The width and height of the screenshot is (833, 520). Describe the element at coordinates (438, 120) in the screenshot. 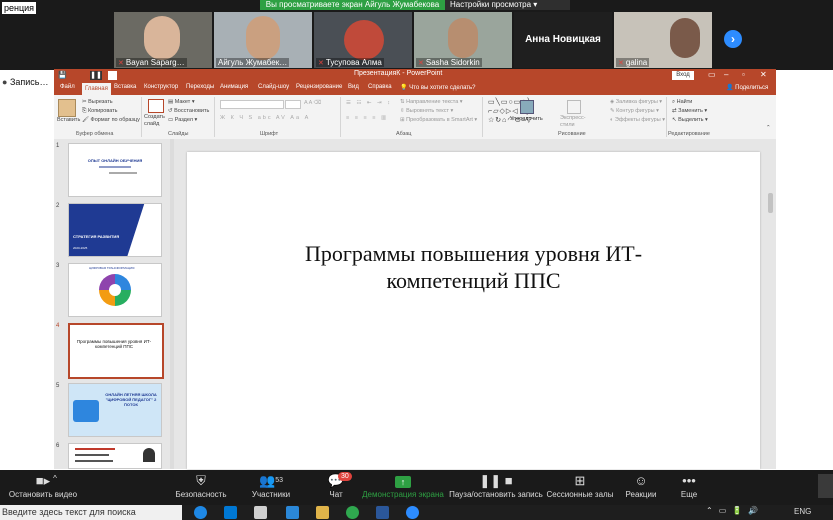

I see `smartart-button: ⊞ Преобразовать в SmartArt ▾` at that location.